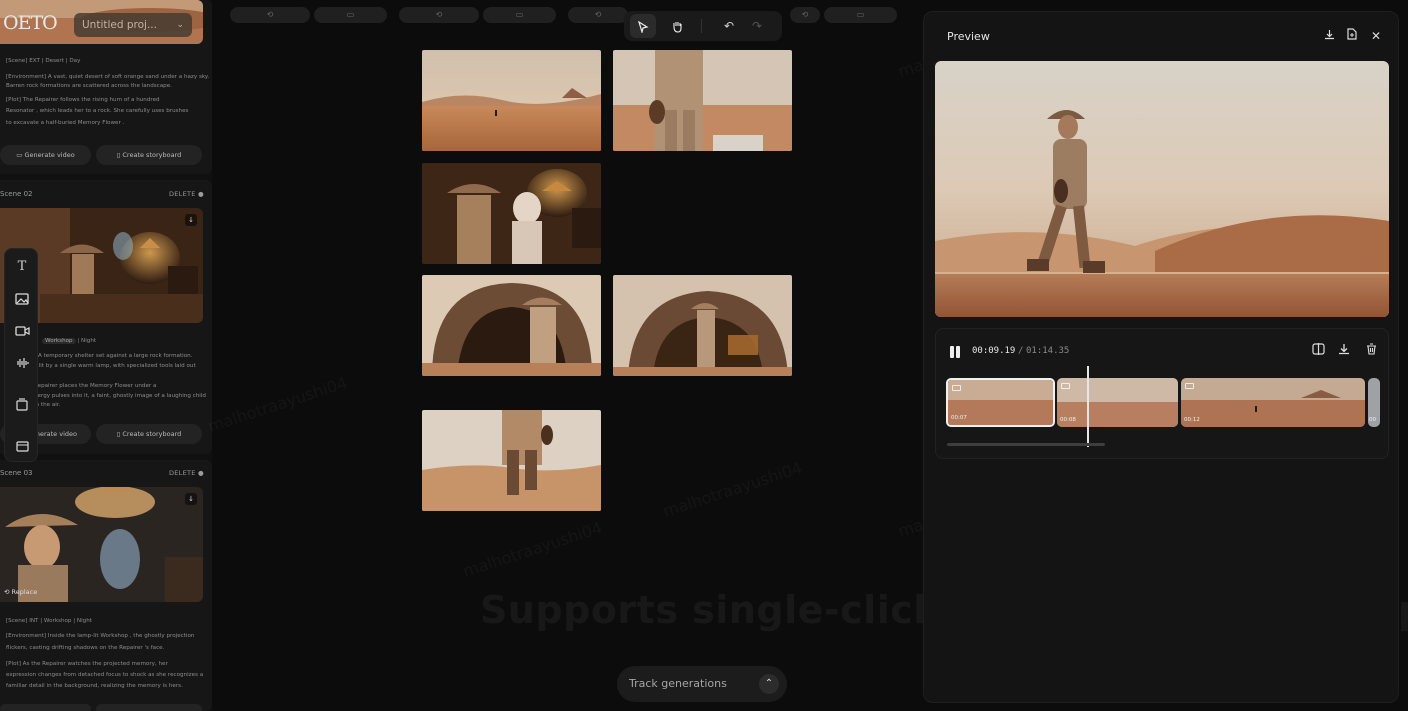 This screenshot has width=1408, height=711. What do you see at coordinates (511, 100) in the screenshot?
I see `canvas-image-desert-wide` at bounding box center [511, 100].